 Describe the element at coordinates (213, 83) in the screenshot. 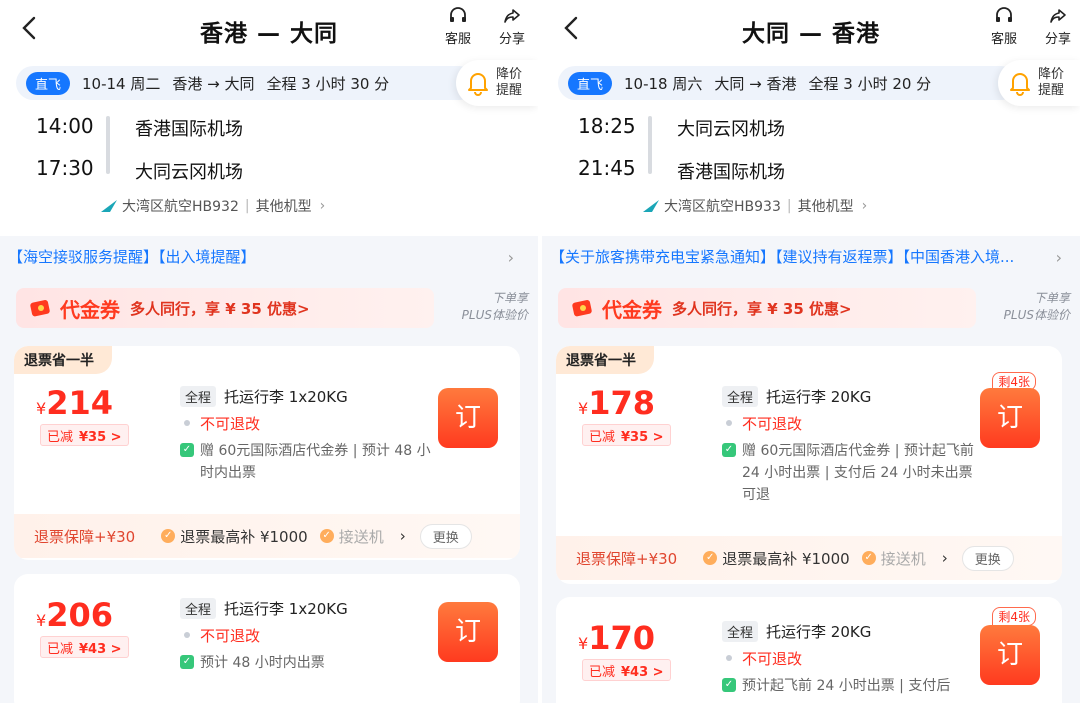

I see `flight-route: 香港 → 大同` at that location.